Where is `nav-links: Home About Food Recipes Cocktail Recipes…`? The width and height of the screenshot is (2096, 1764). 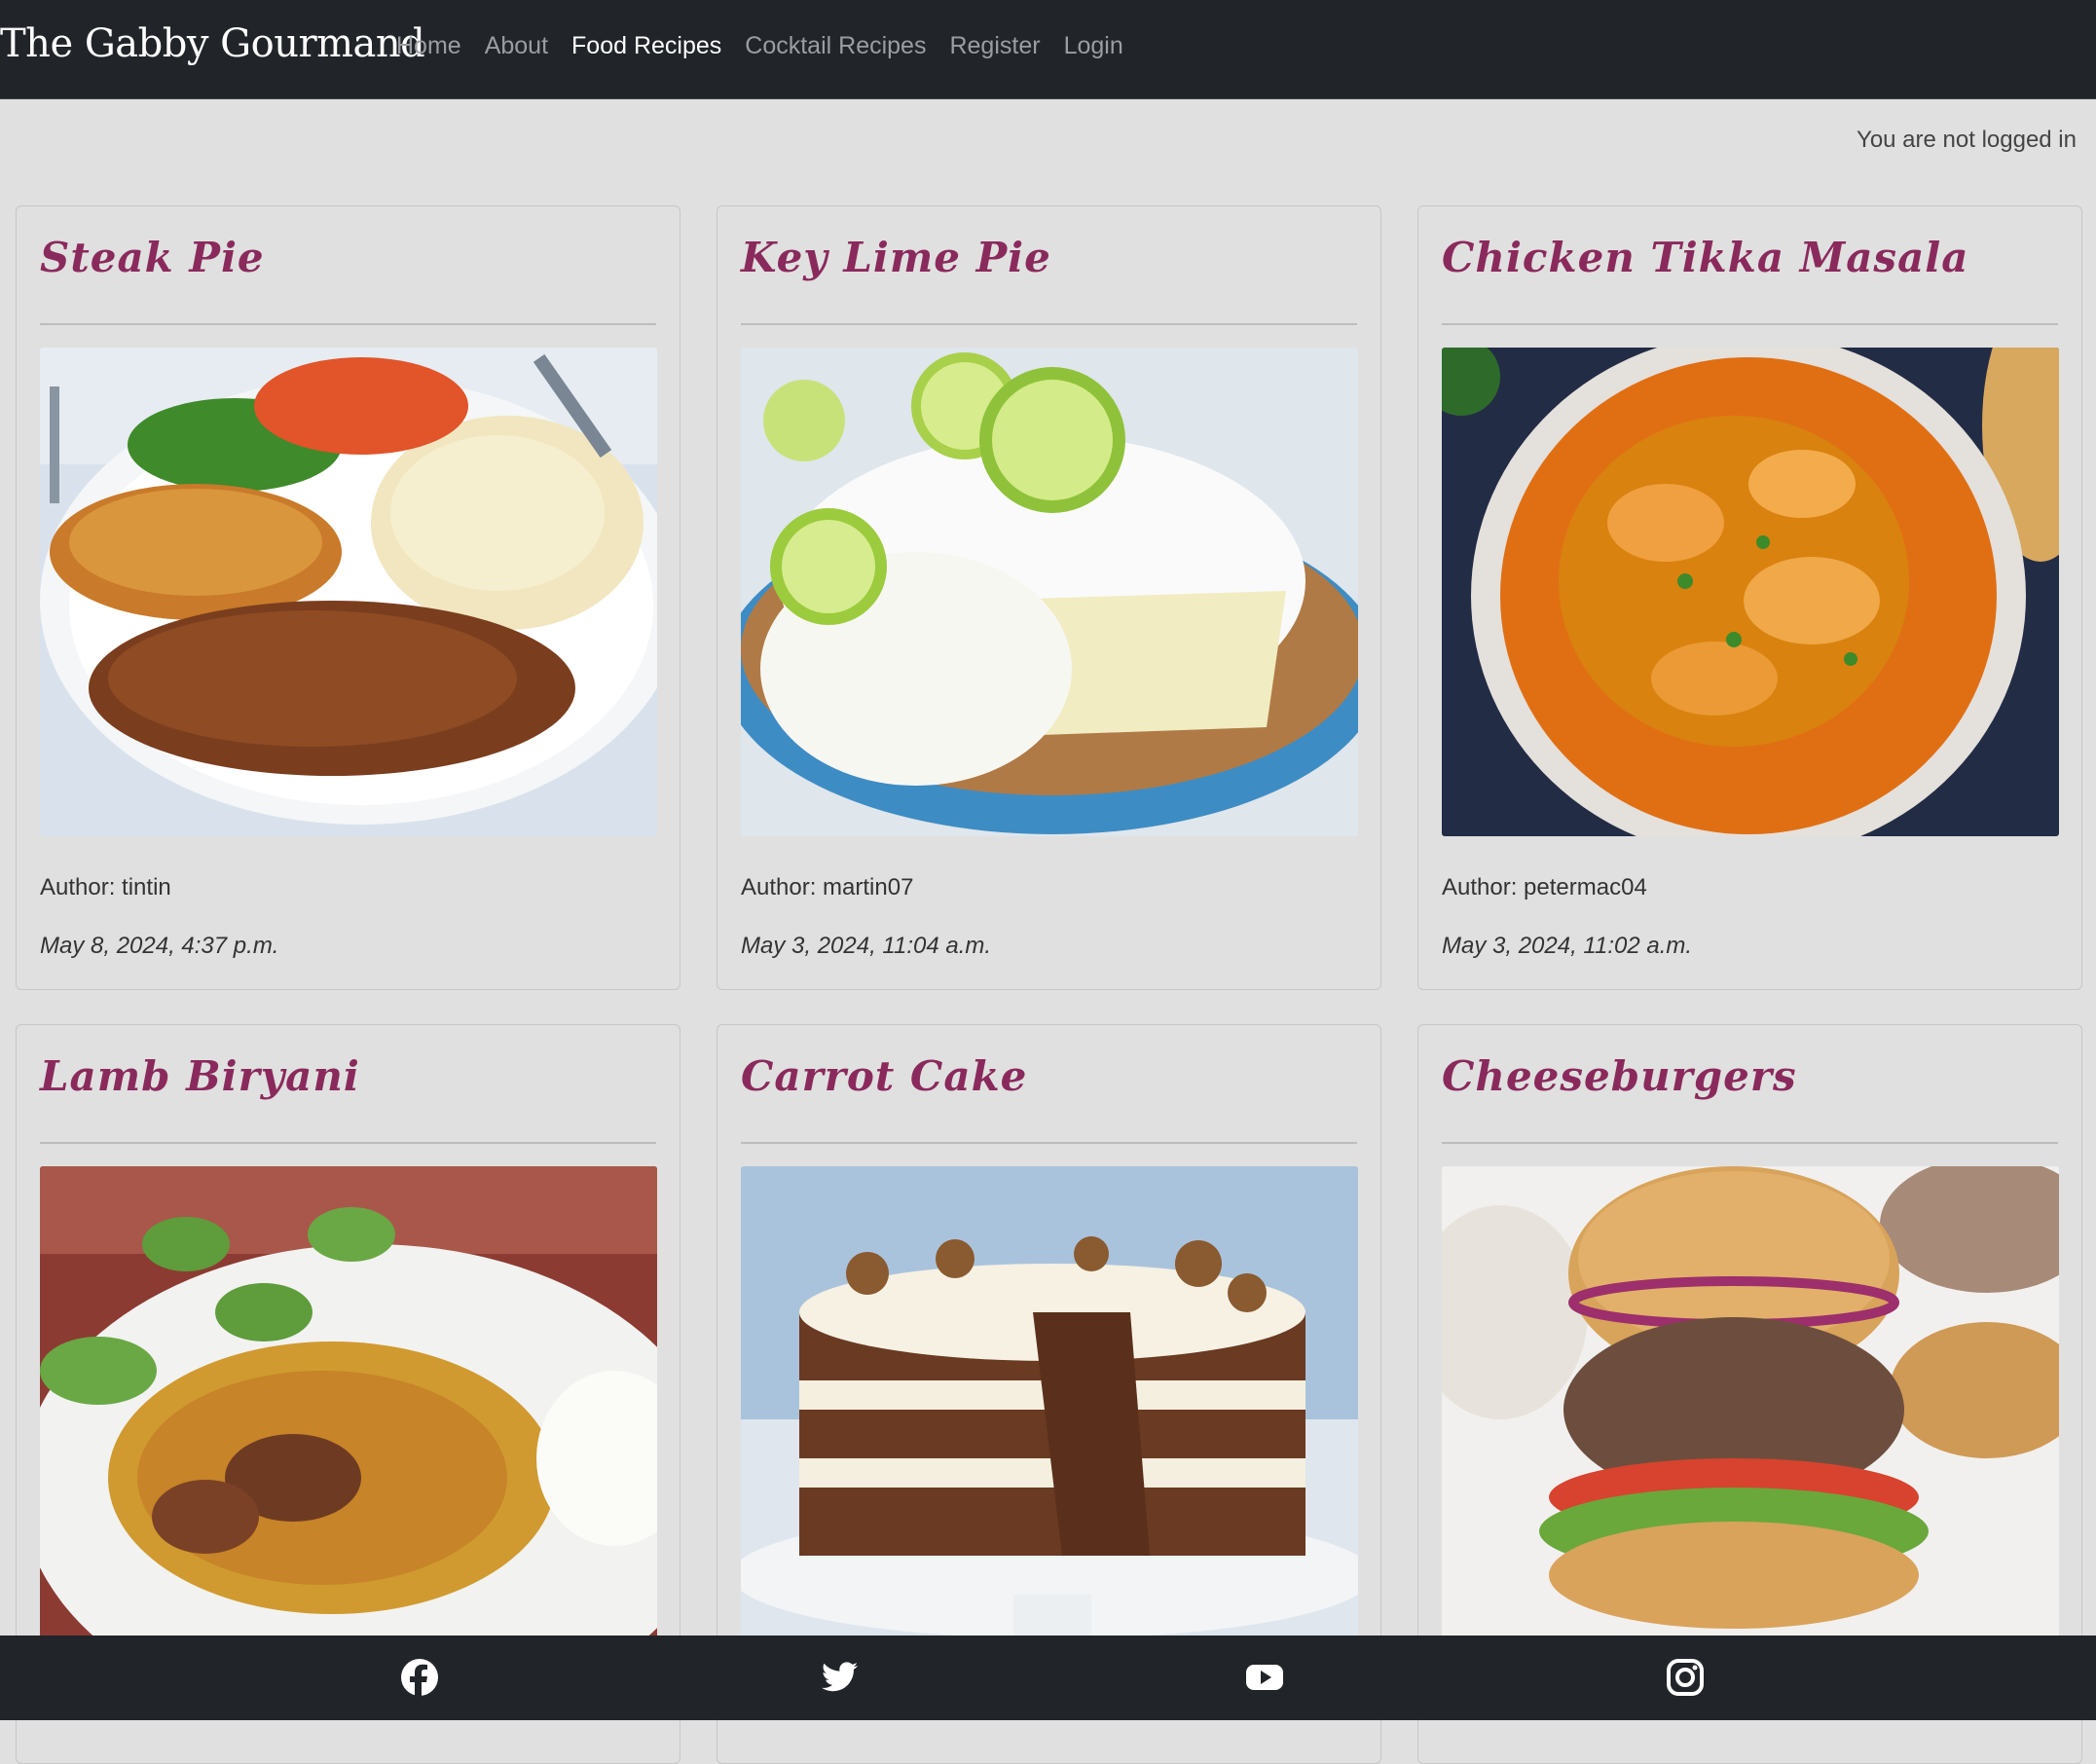 nav-links: Home About Food Recipes Cocktail Recipes… is located at coordinates (759, 46).